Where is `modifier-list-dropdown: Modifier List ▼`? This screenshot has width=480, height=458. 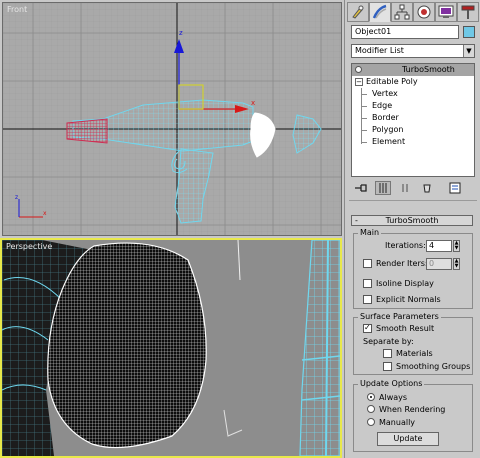
modifier-list-dropdown: Modifier List ▼ is located at coordinates (413, 51).